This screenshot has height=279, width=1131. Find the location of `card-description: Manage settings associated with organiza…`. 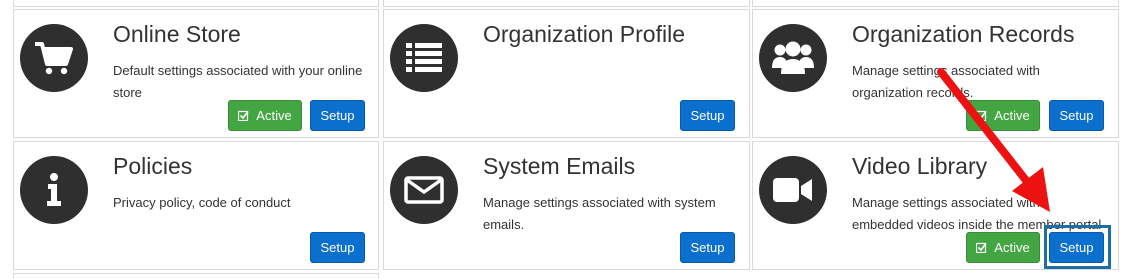

card-description: Manage settings associated with organiza… is located at coordinates (946, 81).